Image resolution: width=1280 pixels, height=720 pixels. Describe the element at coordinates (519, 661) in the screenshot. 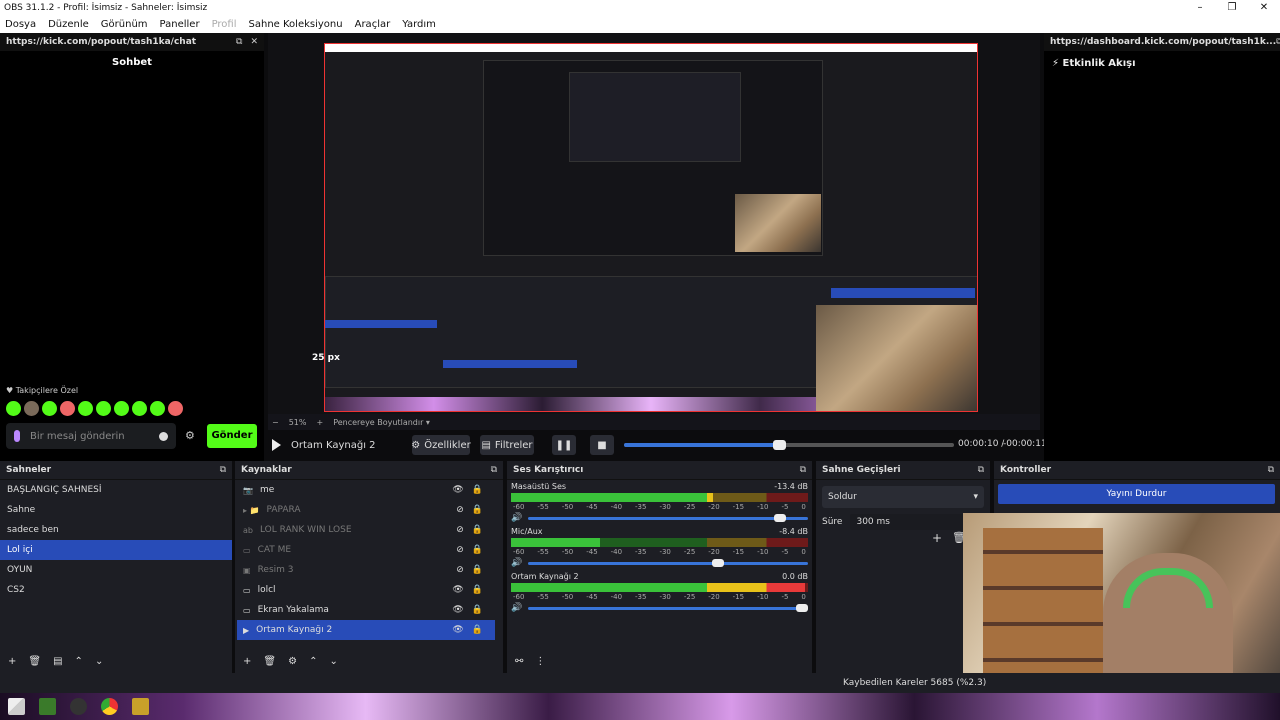

I see `link-icon: ⚯` at that location.